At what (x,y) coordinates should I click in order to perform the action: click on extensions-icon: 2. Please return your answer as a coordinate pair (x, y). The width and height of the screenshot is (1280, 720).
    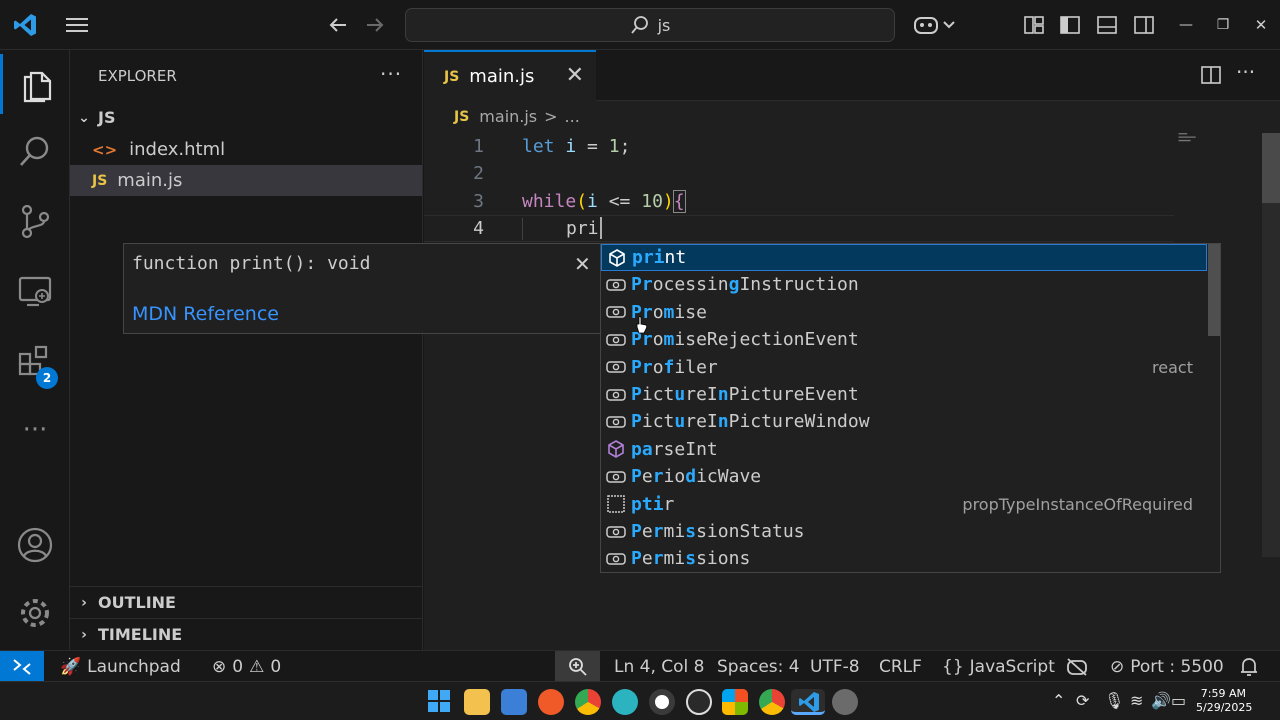
    Looking at the image, I should click on (35, 362).